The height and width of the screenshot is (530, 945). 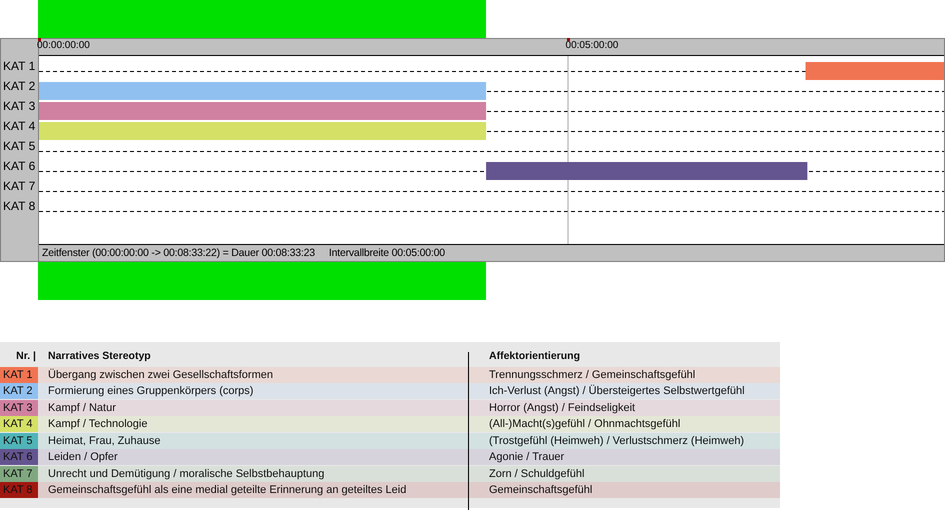 What do you see at coordinates (63, 45) in the screenshot?
I see `time-label: 00:00:00:00` at bounding box center [63, 45].